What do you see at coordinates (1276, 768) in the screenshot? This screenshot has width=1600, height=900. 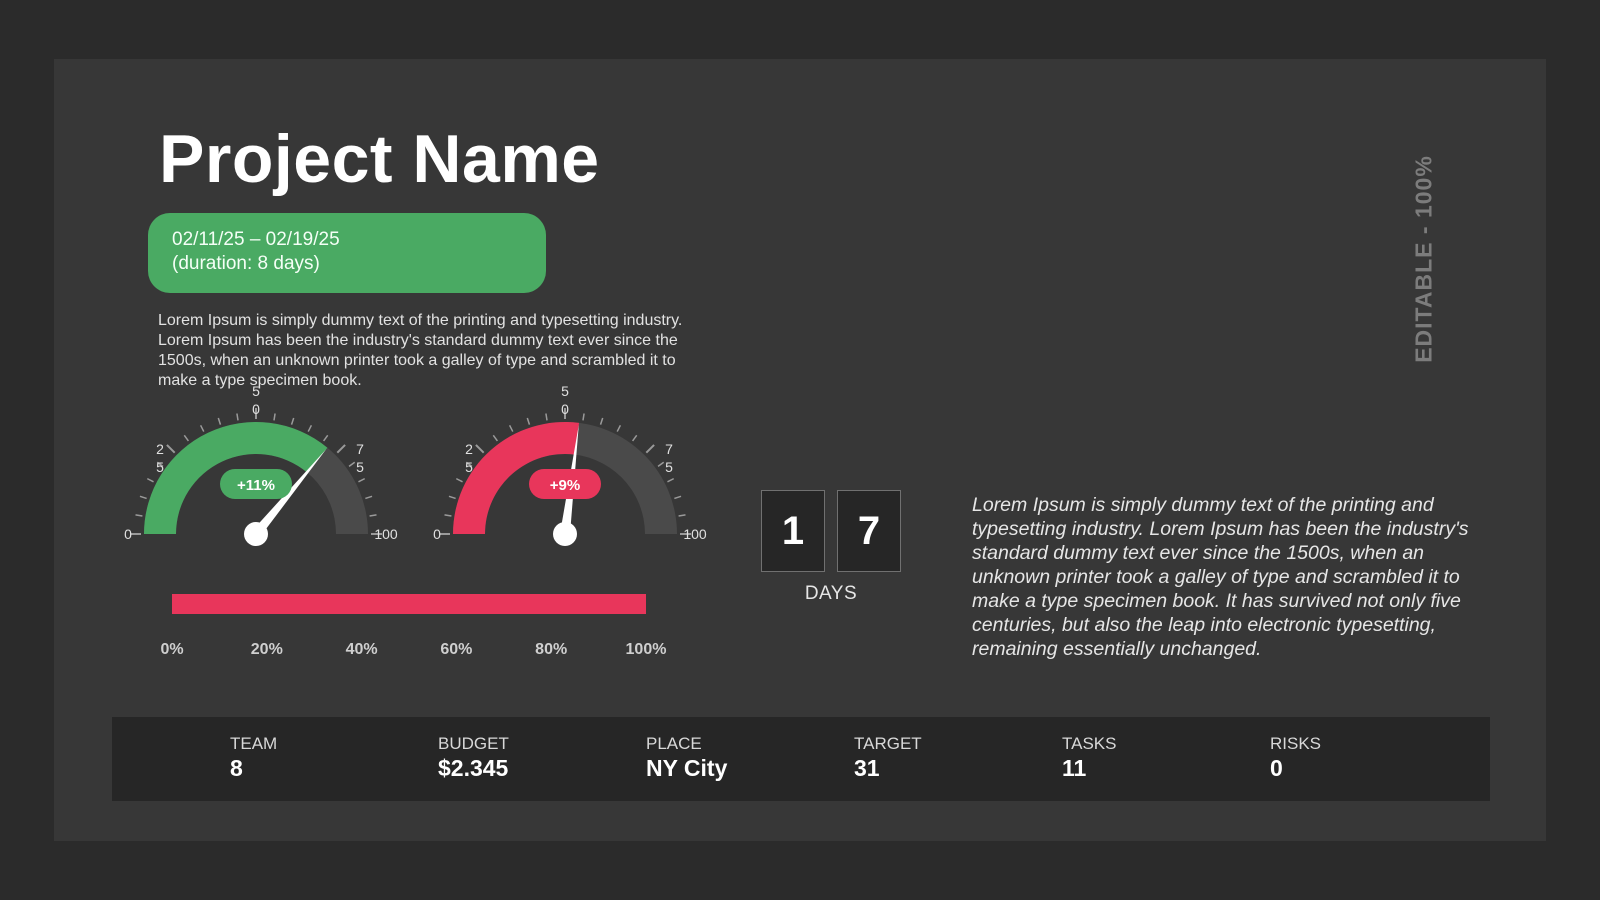 I see `stat-value: 0` at bounding box center [1276, 768].